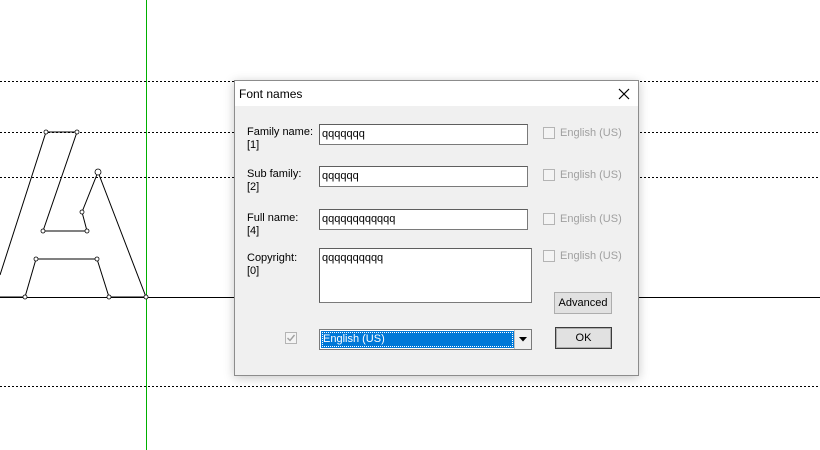 This screenshot has height=450, width=820. I want to click on close-button, so click(624, 93).